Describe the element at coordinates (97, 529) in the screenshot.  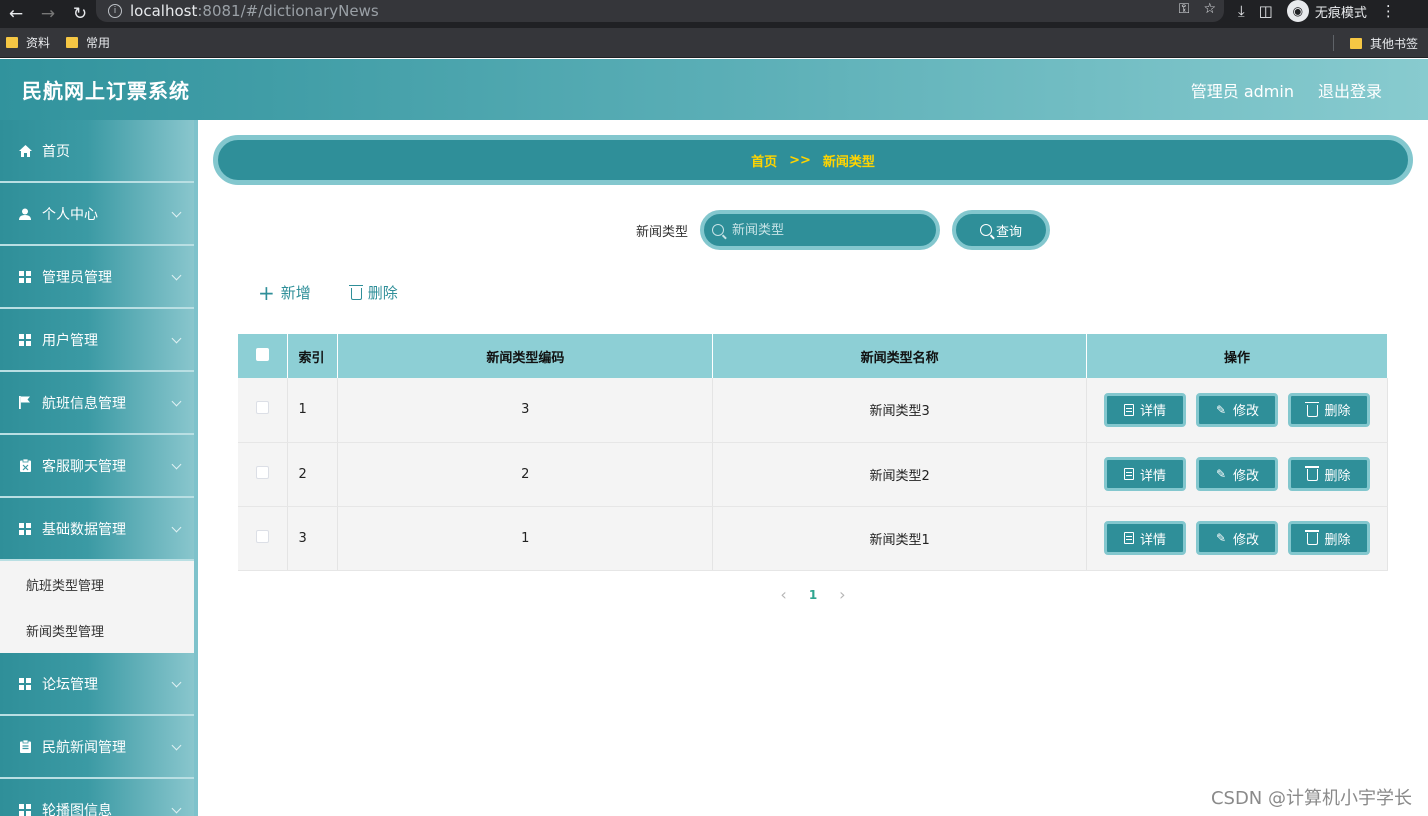
I see `sidebar-item-base-data: 基础数据管理` at that location.